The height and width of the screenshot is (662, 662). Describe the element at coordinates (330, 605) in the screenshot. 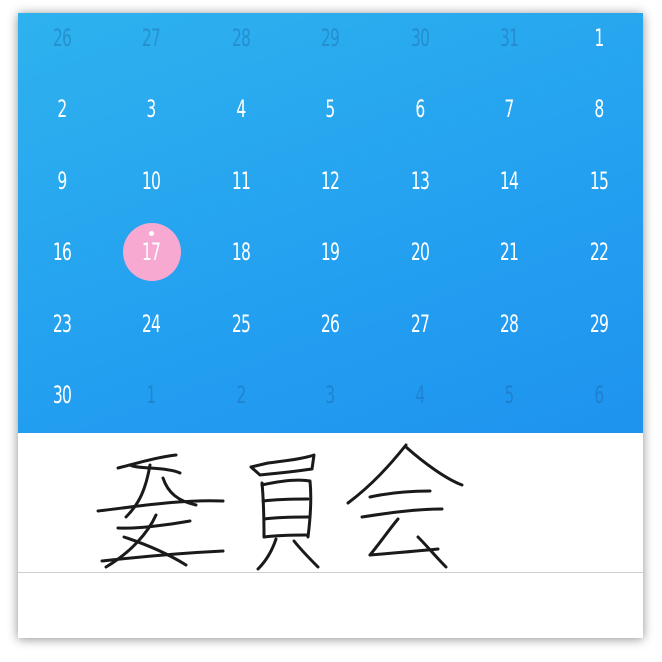

I see `footer-area` at that location.